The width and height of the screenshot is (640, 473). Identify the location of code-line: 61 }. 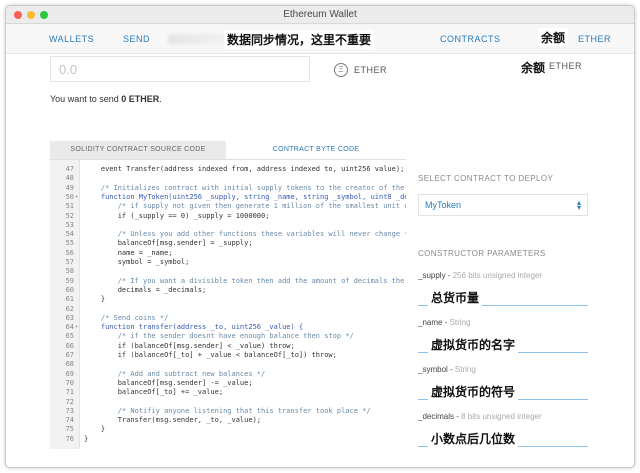
(228, 299).